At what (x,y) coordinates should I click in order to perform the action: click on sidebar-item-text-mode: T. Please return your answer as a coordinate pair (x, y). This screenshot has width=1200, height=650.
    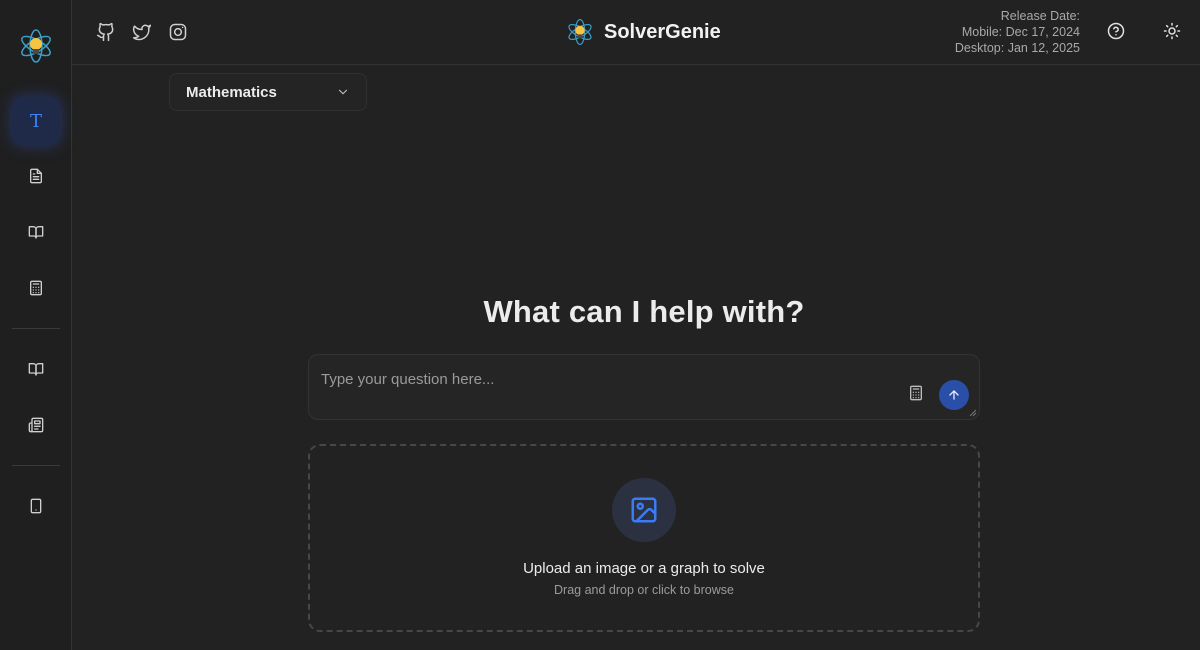
    Looking at the image, I should click on (36, 121).